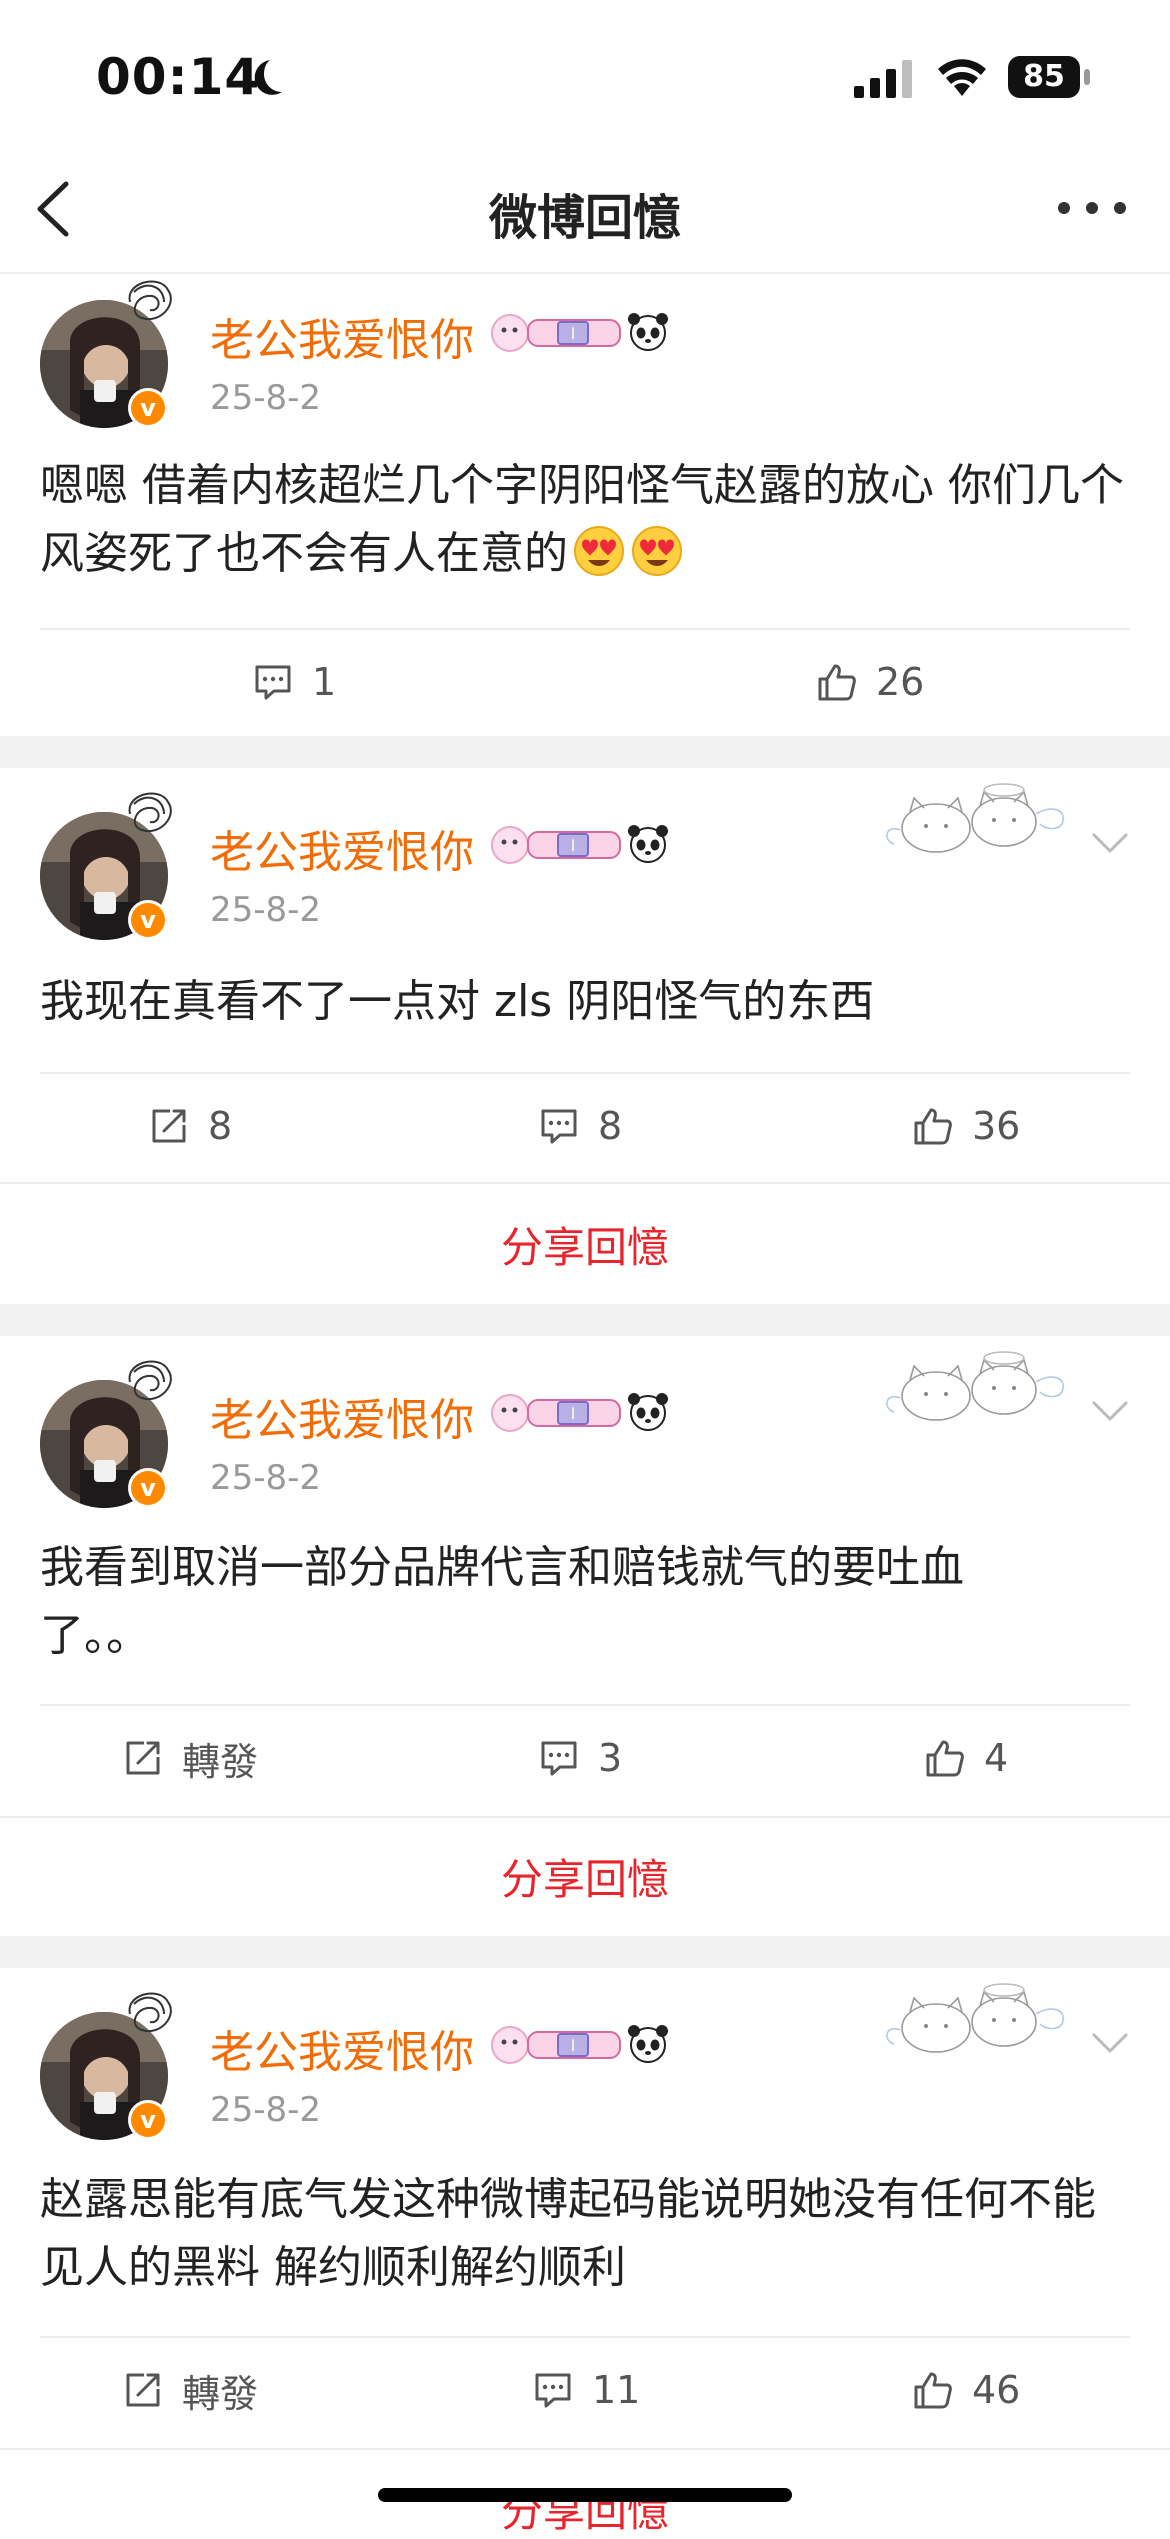  I want to click on like-button: 26, so click(870, 682).